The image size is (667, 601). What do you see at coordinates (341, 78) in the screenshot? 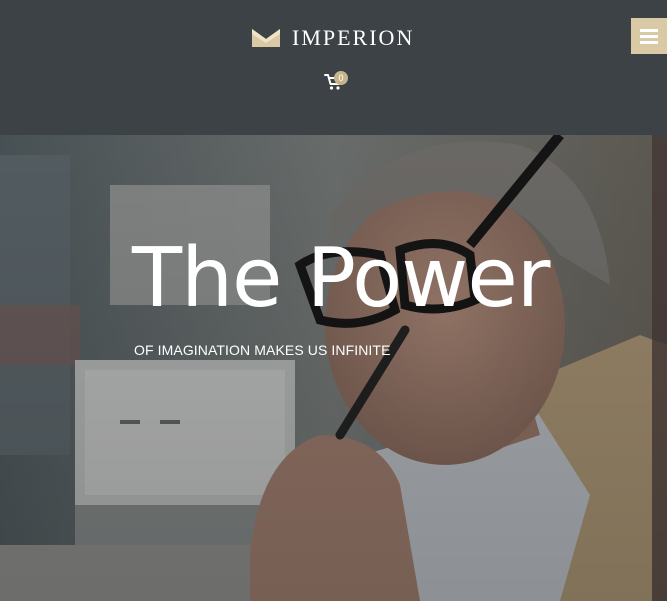
I see `cart-count-badge: 0` at bounding box center [341, 78].